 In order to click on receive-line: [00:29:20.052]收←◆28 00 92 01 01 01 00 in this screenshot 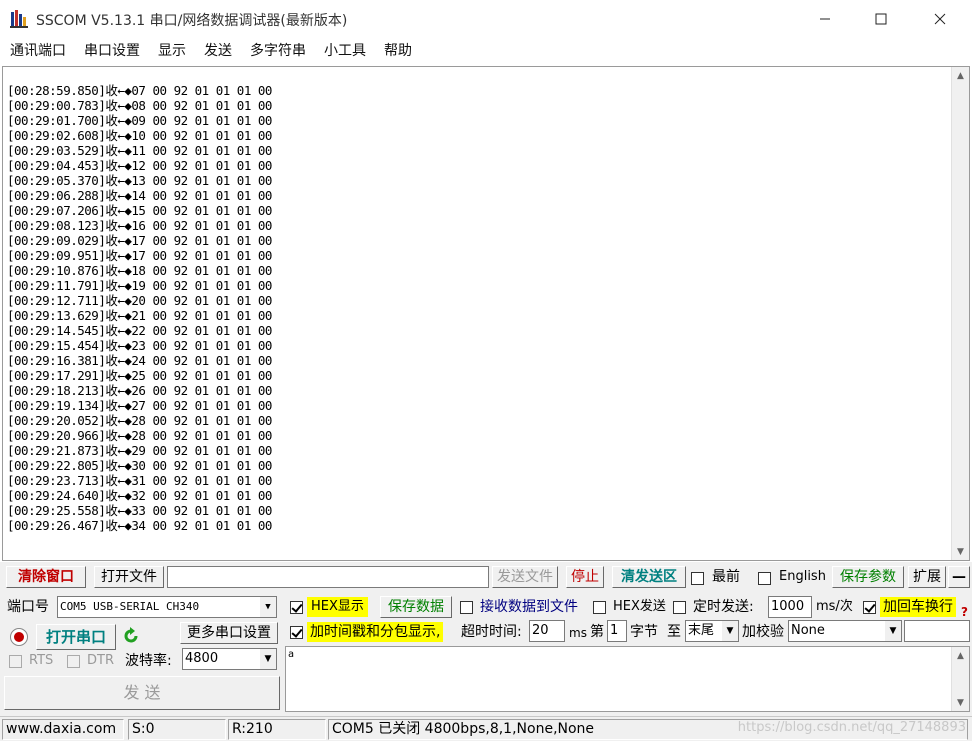, I will do `click(139, 420)`.